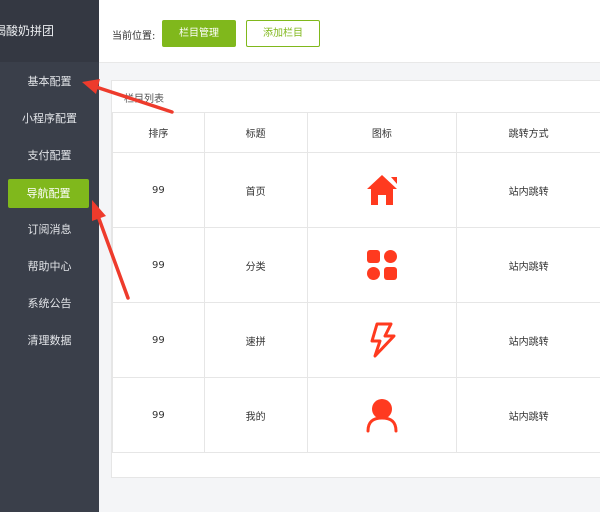 This screenshot has height=512, width=600. I want to click on add-column-button: 添加栏目, so click(283, 33).